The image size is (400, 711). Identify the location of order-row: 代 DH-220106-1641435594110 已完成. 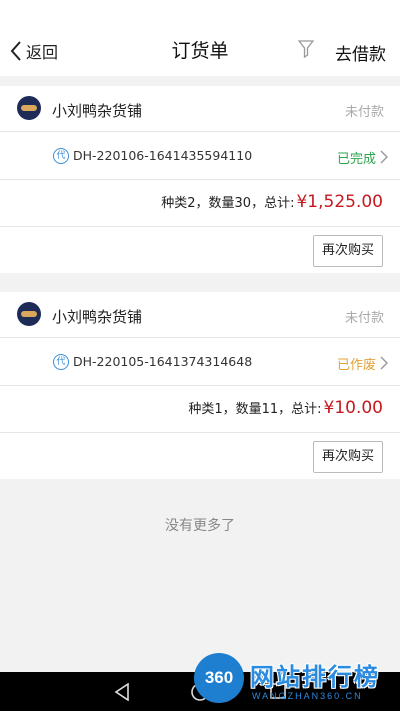
(200, 156).